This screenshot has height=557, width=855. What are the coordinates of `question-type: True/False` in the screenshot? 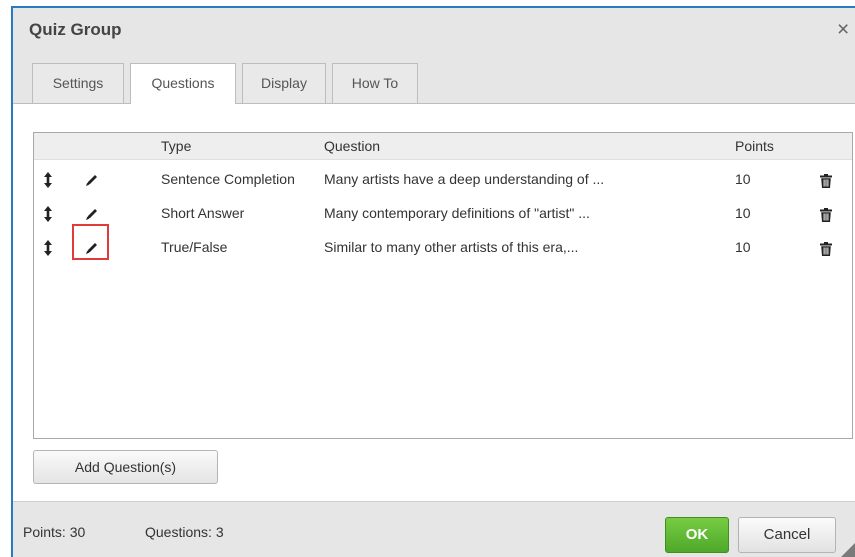 It's located at (194, 247).